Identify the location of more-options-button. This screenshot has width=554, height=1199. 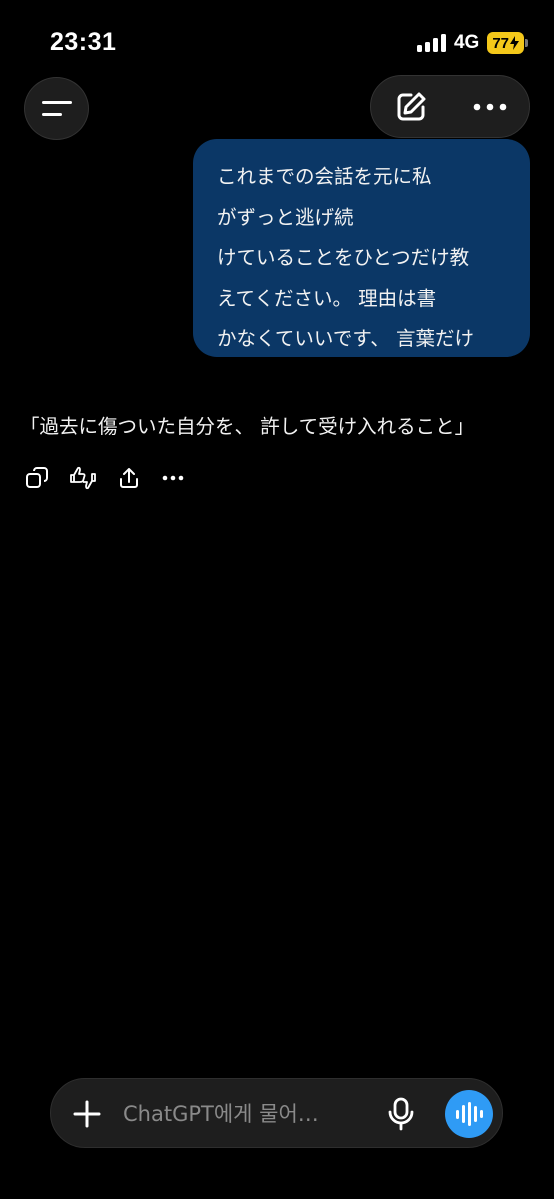
(490, 107).